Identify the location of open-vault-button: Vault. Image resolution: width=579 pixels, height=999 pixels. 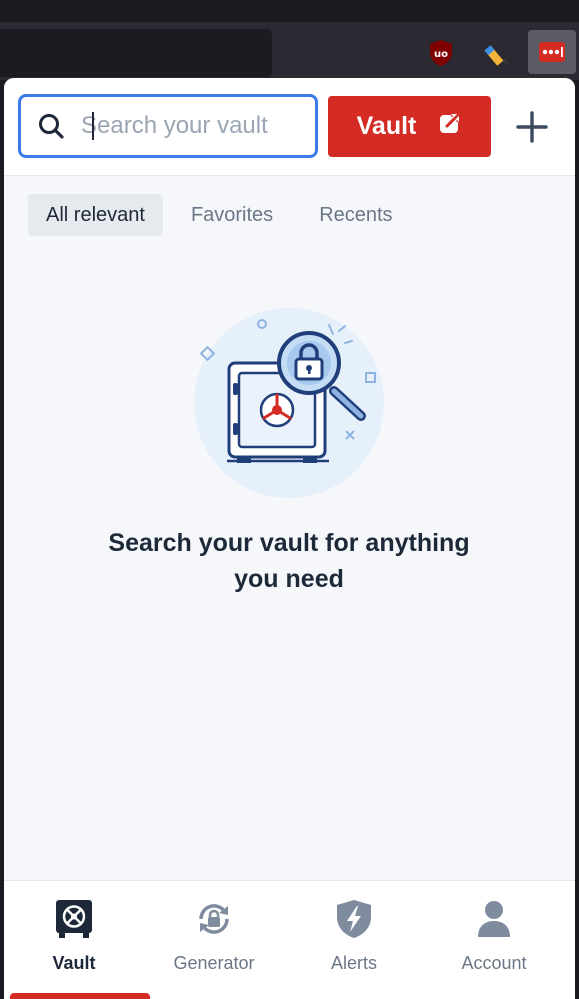
(409, 126).